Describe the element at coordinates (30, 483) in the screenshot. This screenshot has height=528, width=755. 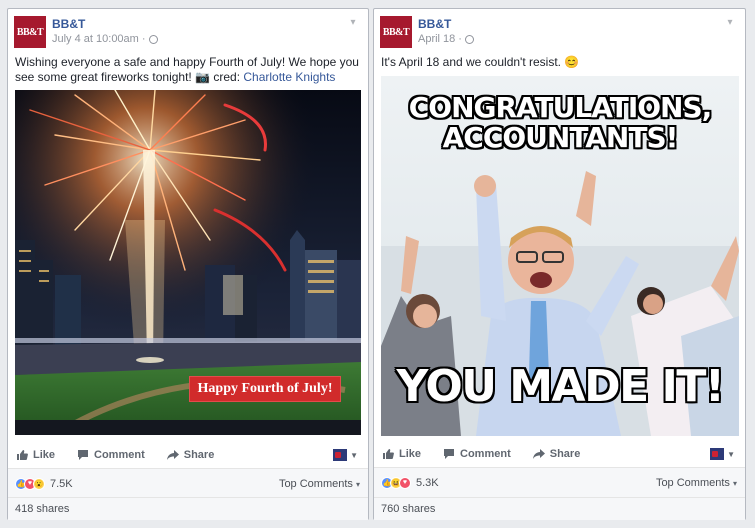
I see `reaction-icons: 👍 ♥ 😮` at that location.